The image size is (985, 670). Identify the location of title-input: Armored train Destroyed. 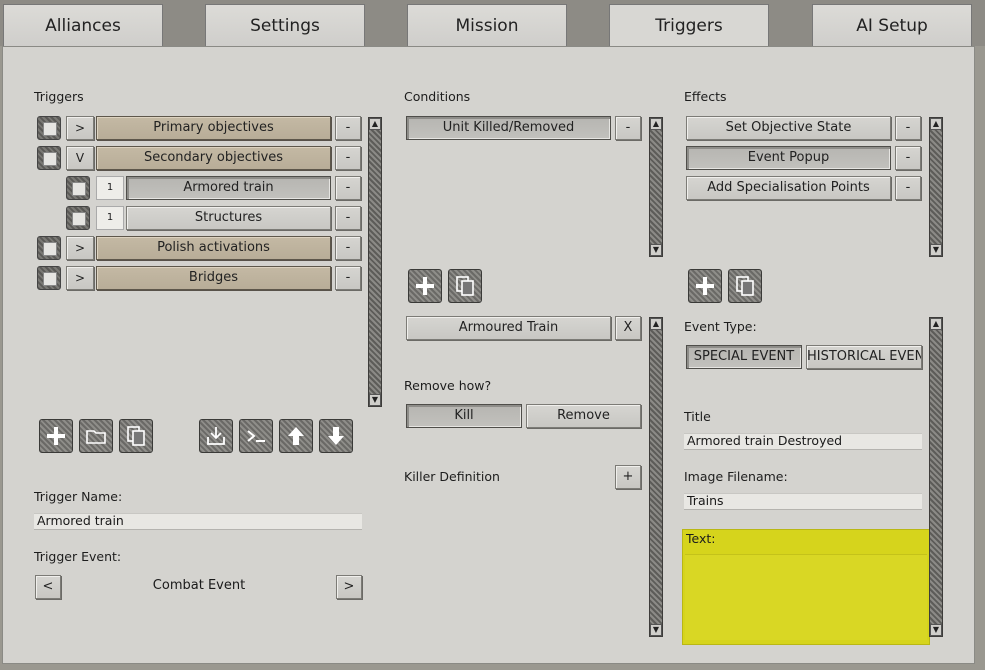
(803, 441).